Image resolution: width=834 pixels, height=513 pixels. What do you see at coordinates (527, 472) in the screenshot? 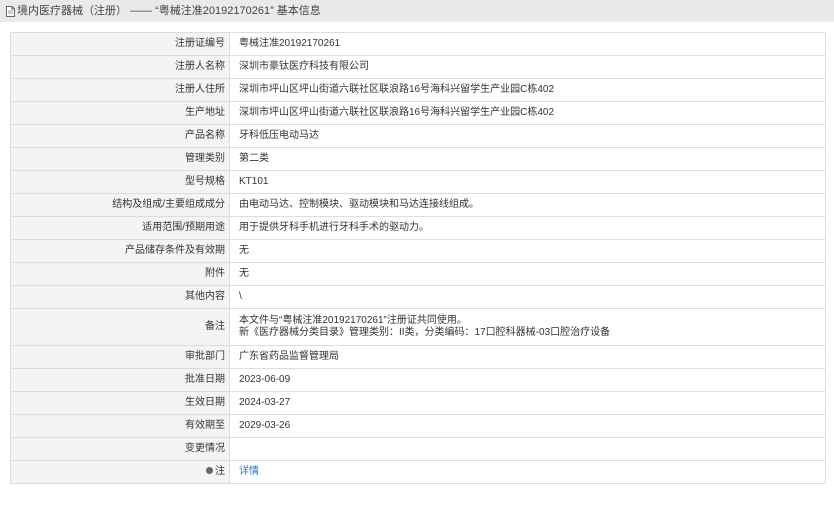
I see `note-value: 详情` at bounding box center [527, 472].